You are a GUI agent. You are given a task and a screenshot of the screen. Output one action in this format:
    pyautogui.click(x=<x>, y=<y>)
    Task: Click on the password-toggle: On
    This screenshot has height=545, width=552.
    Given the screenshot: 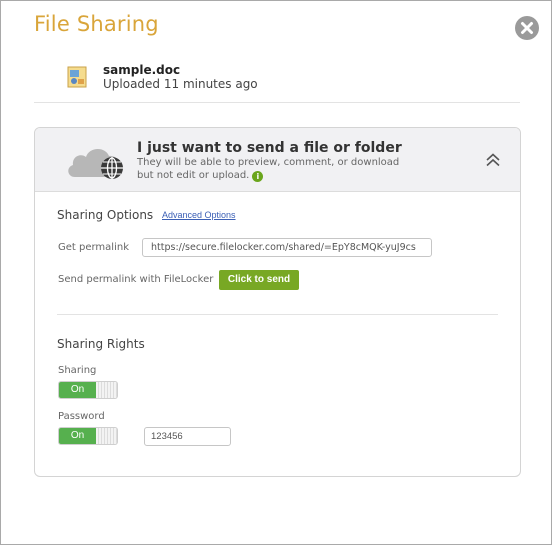 What is the action you would take?
    pyautogui.click(x=88, y=436)
    